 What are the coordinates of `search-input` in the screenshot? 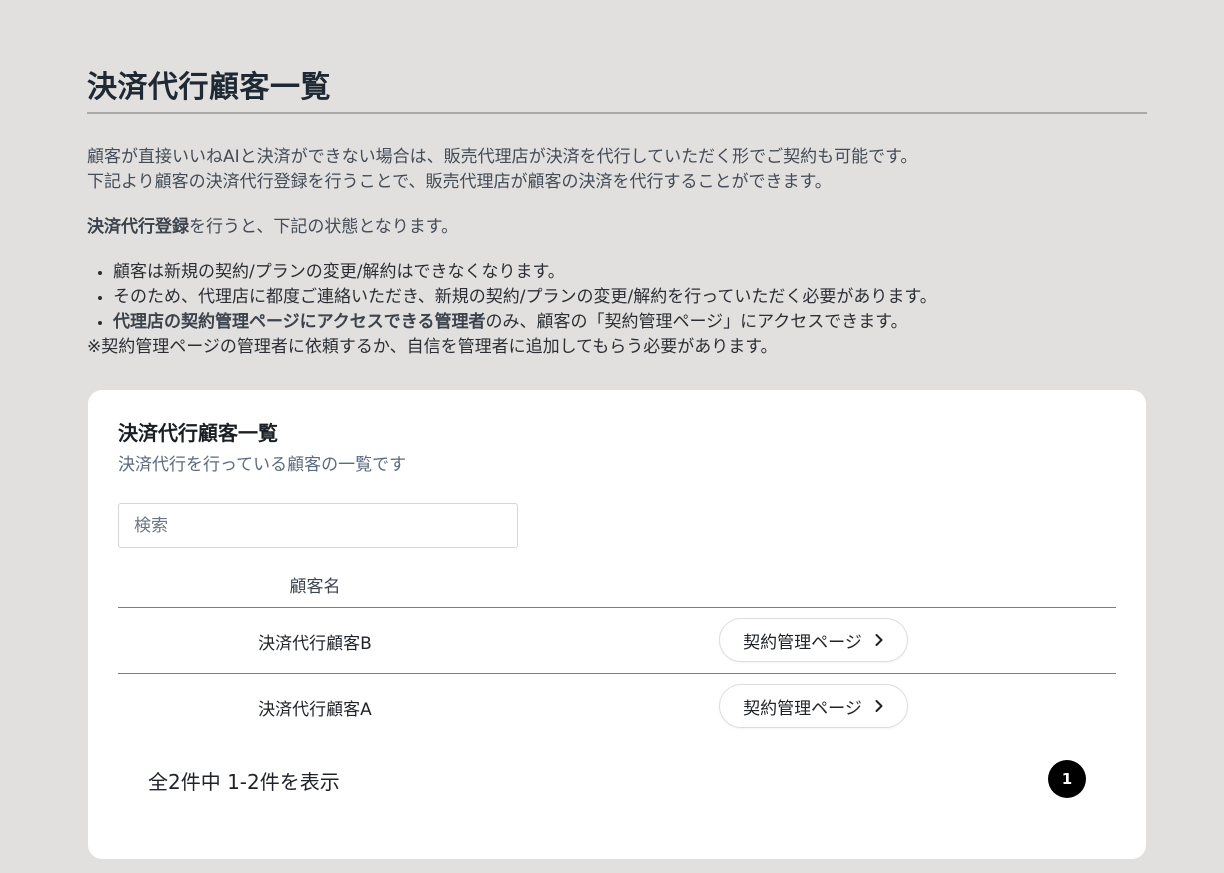 It's located at (318, 525).